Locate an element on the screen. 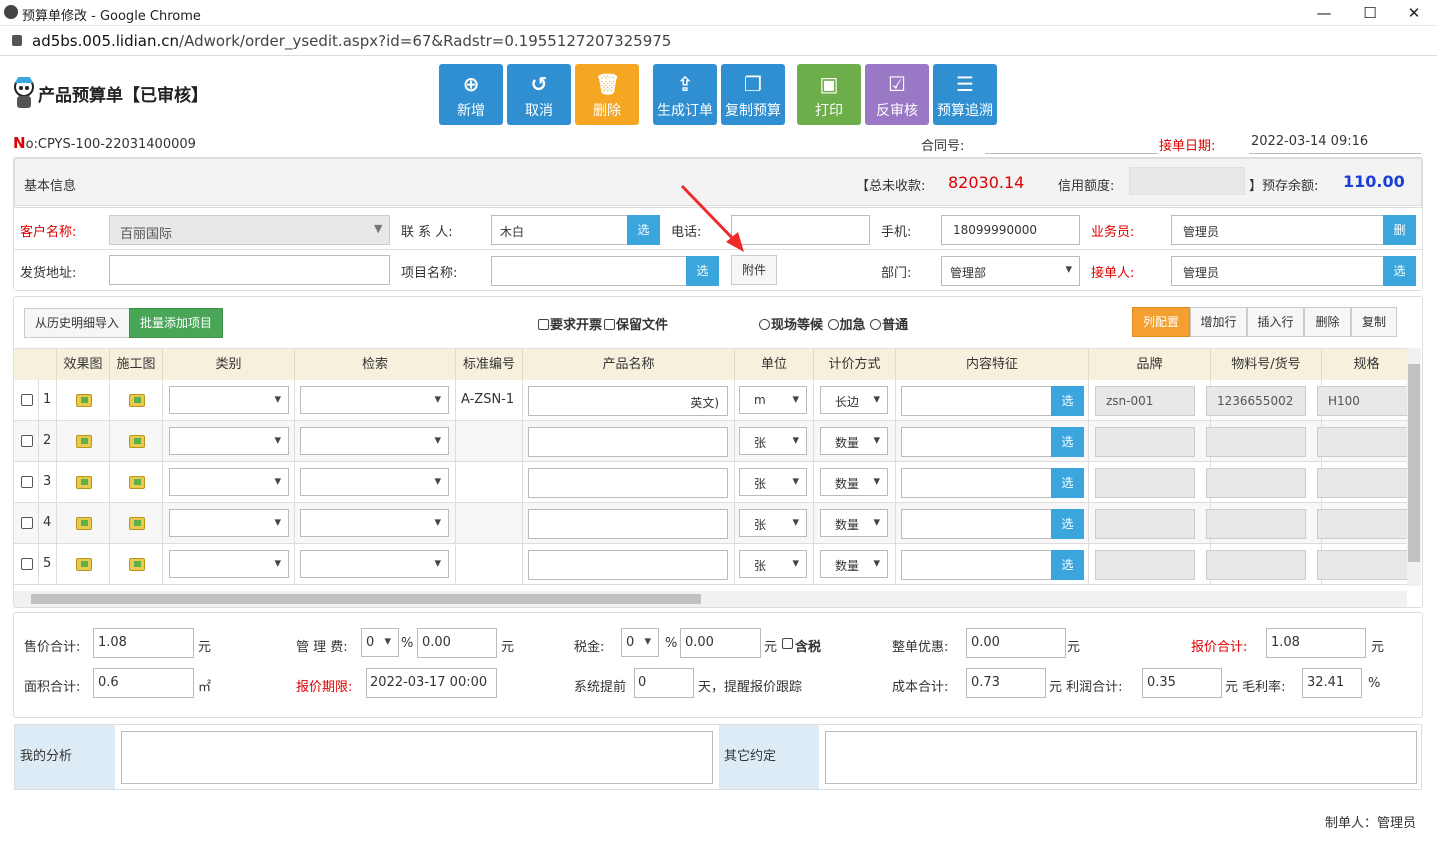  toolbar-button-3: ⇪ 生成订单 is located at coordinates (685, 94).